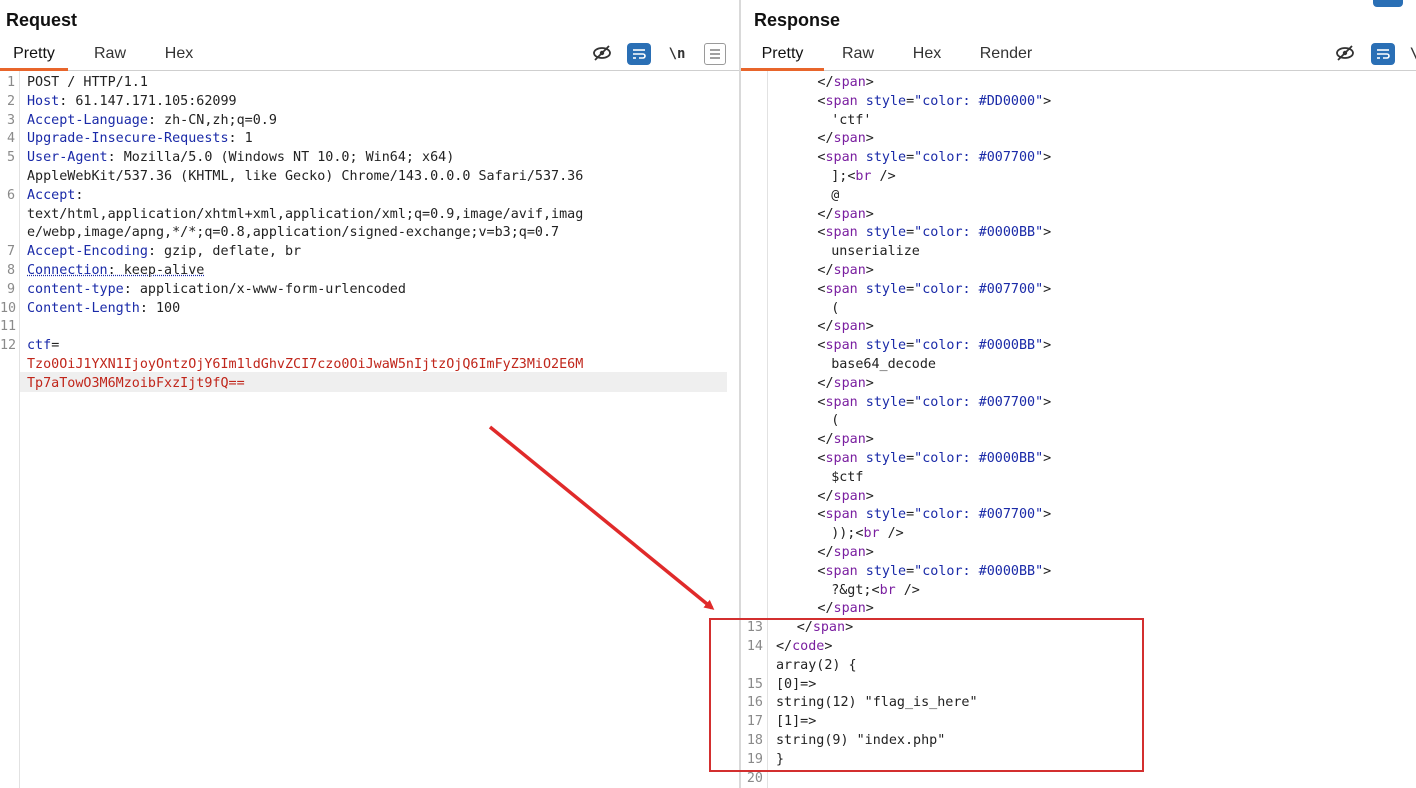 This screenshot has height=788, width=1416. Describe the element at coordinates (601, 517) in the screenshot. I see `annotation-arrow` at that location.